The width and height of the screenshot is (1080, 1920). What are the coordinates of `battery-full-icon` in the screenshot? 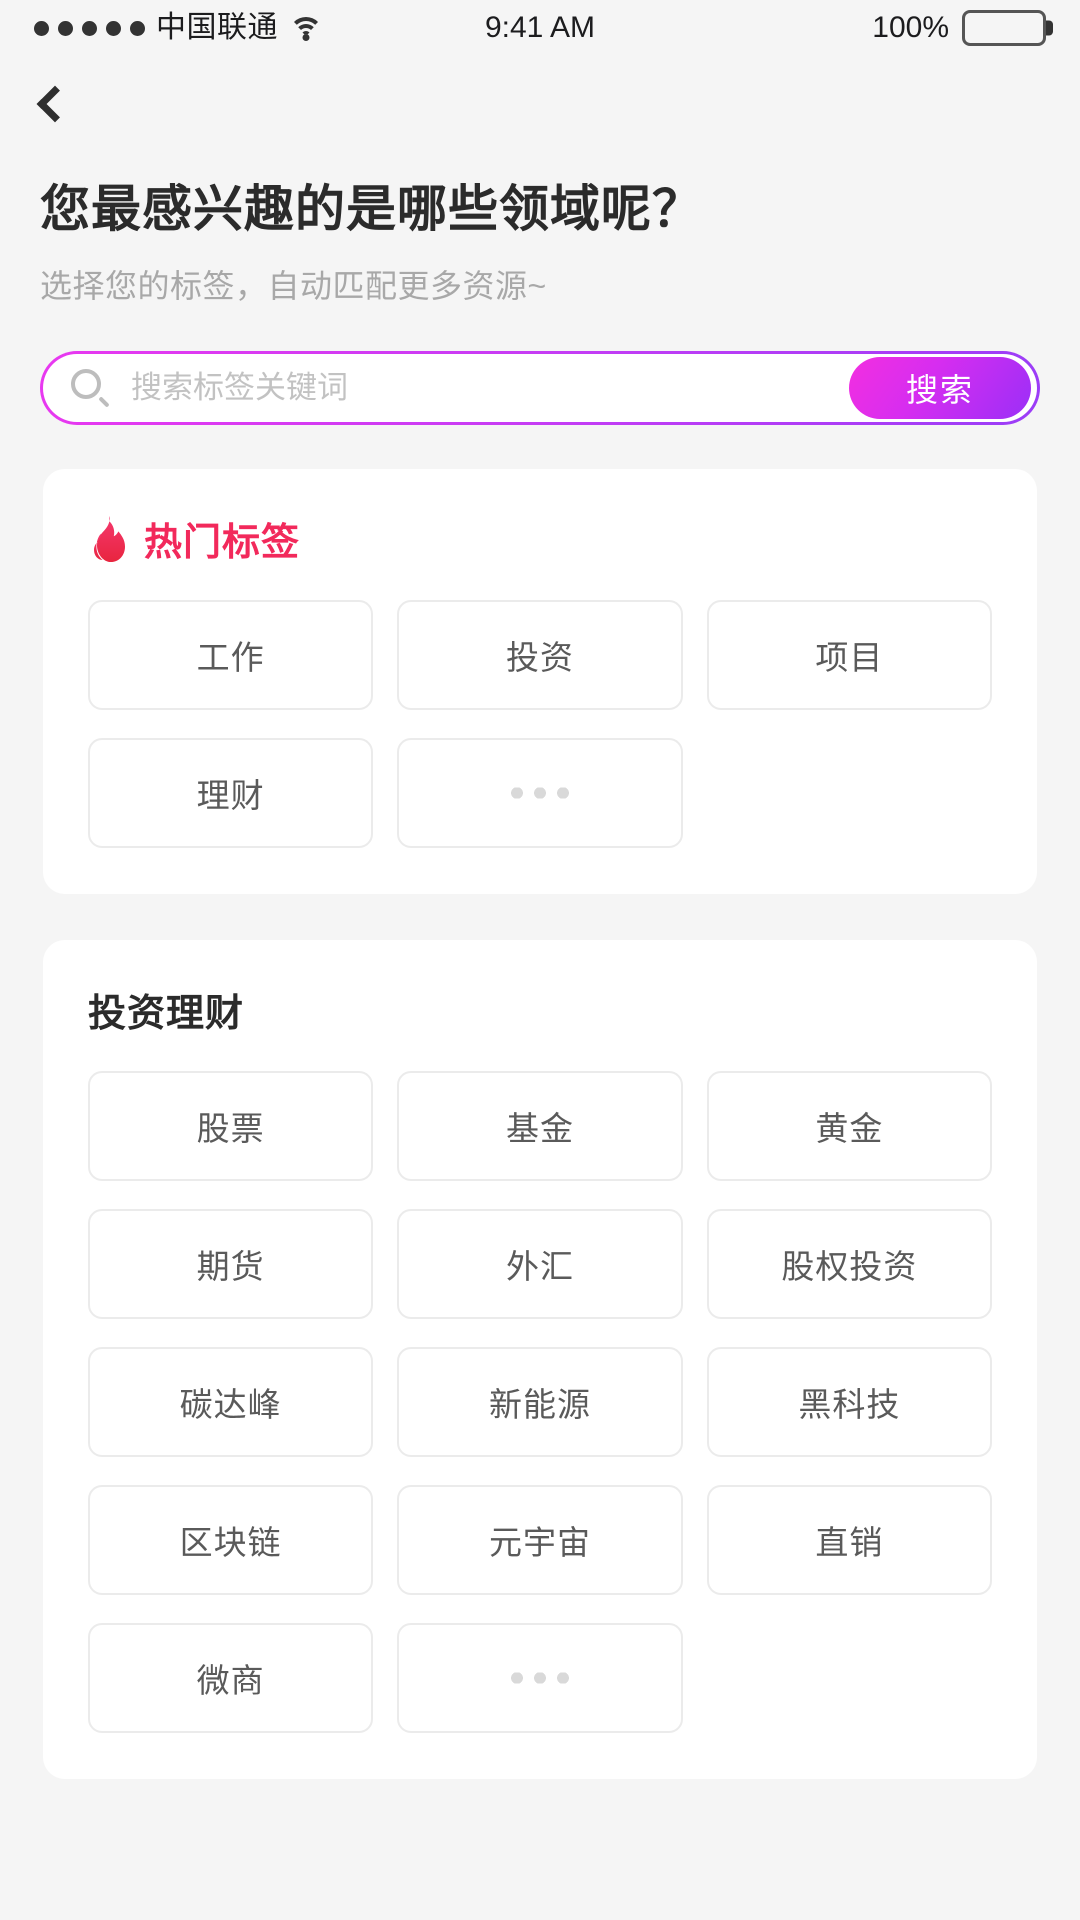 It's located at (1004, 28).